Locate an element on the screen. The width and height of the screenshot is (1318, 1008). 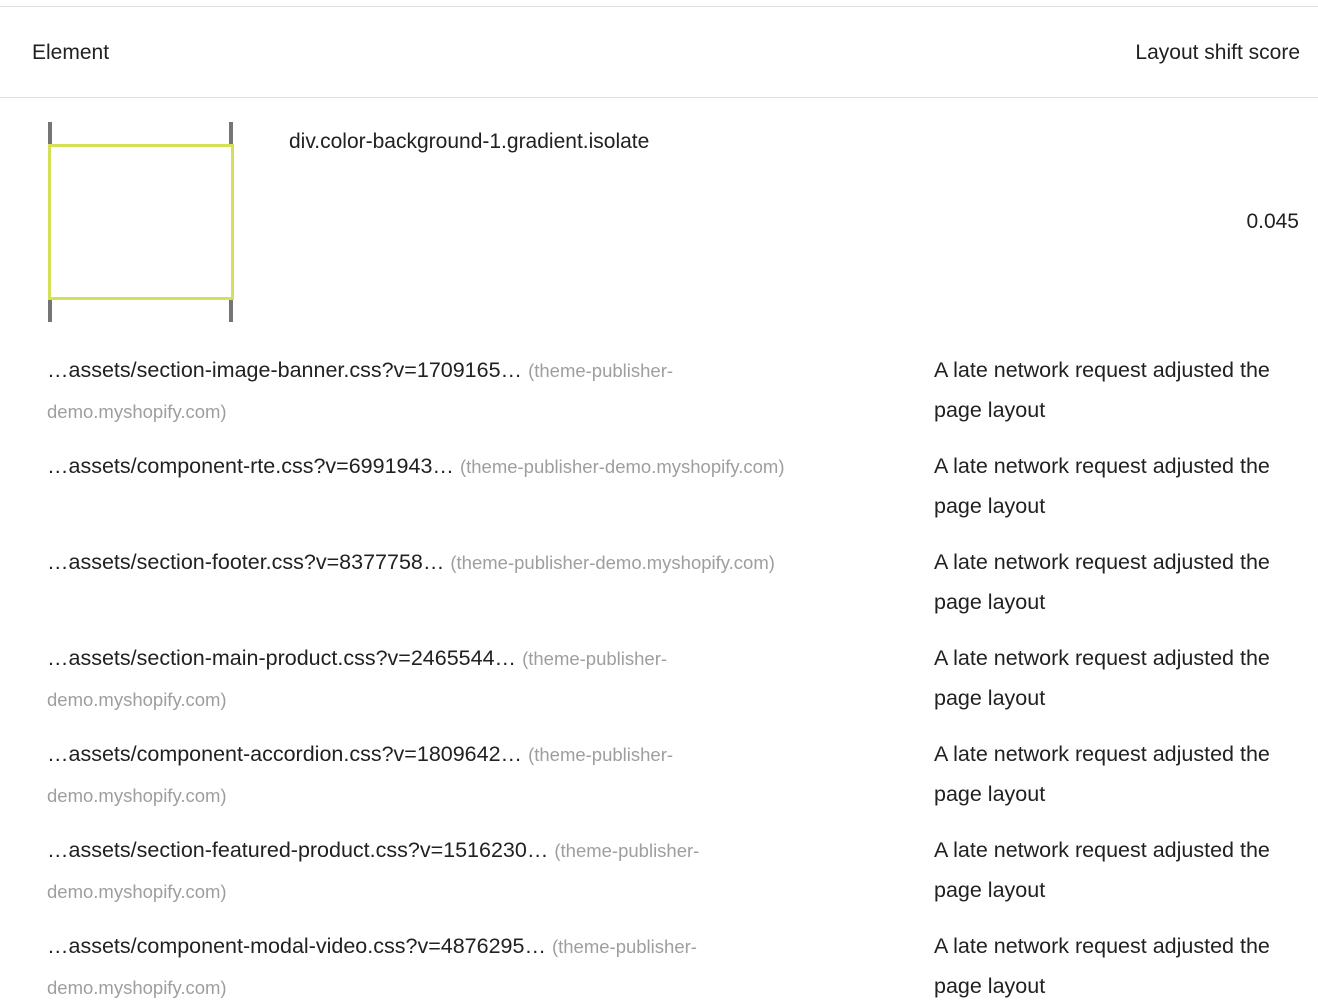
table-header: Element Layout shift score is located at coordinates (659, 52).